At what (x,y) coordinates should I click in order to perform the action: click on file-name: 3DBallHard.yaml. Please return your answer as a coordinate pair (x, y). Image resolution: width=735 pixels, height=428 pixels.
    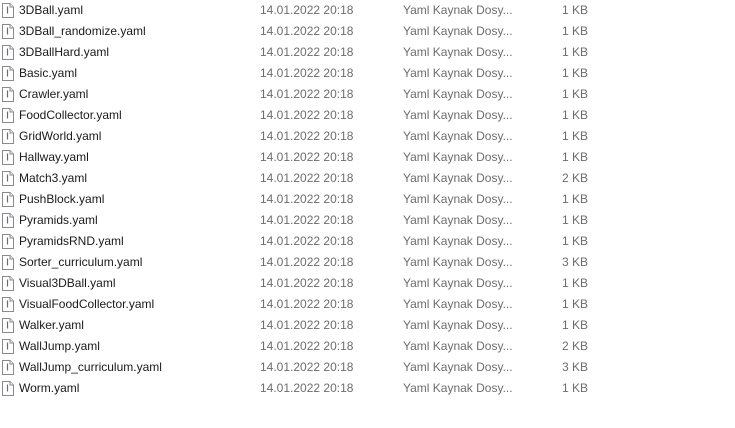
    Looking at the image, I should click on (64, 52).